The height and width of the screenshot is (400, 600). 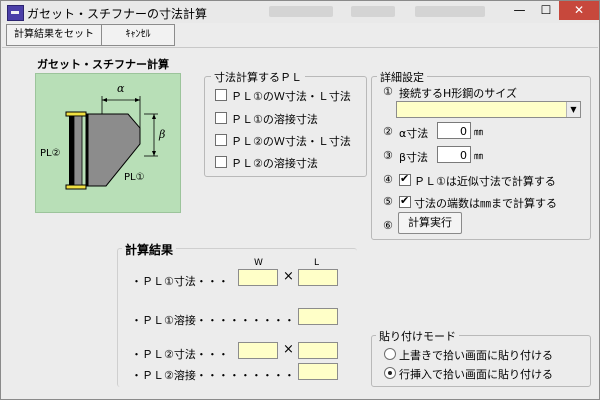 What do you see at coordinates (221, 95) in the screenshot?
I see `pl1-wl-checkbox` at bounding box center [221, 95].